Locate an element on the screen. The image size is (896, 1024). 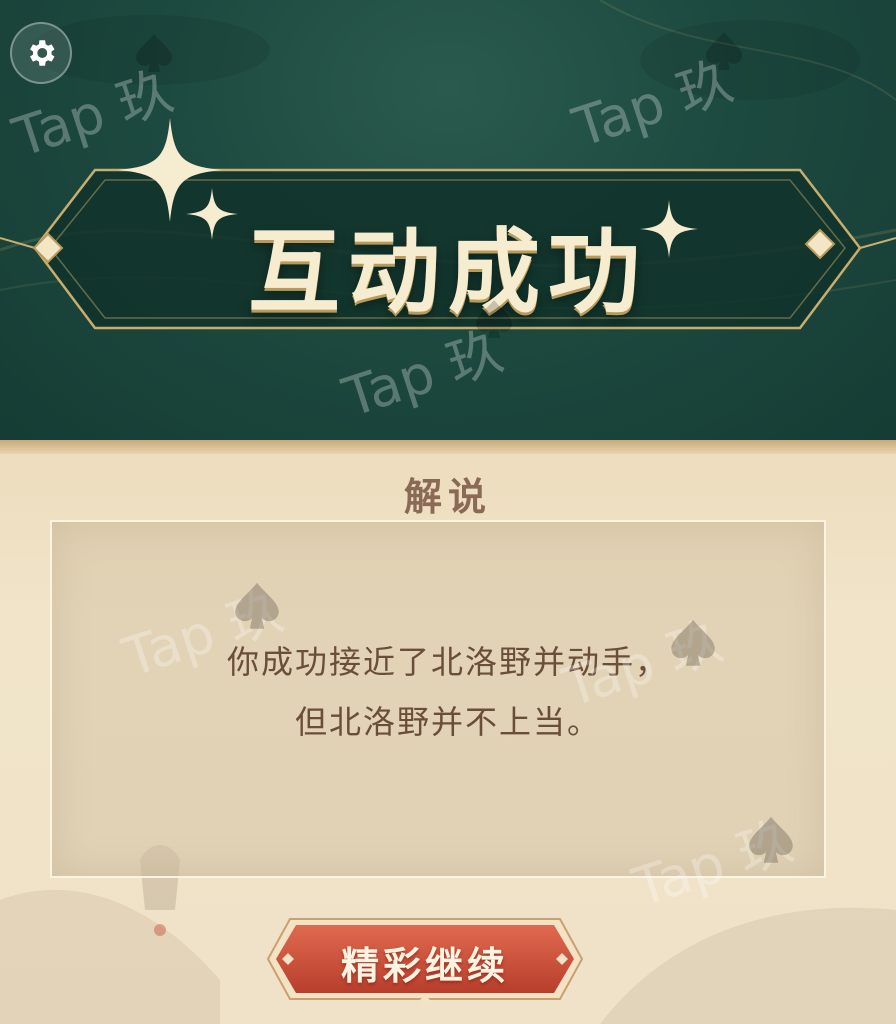
narration-line-2: 但北洛野并不上当。 is located at coordinates (447, 722).